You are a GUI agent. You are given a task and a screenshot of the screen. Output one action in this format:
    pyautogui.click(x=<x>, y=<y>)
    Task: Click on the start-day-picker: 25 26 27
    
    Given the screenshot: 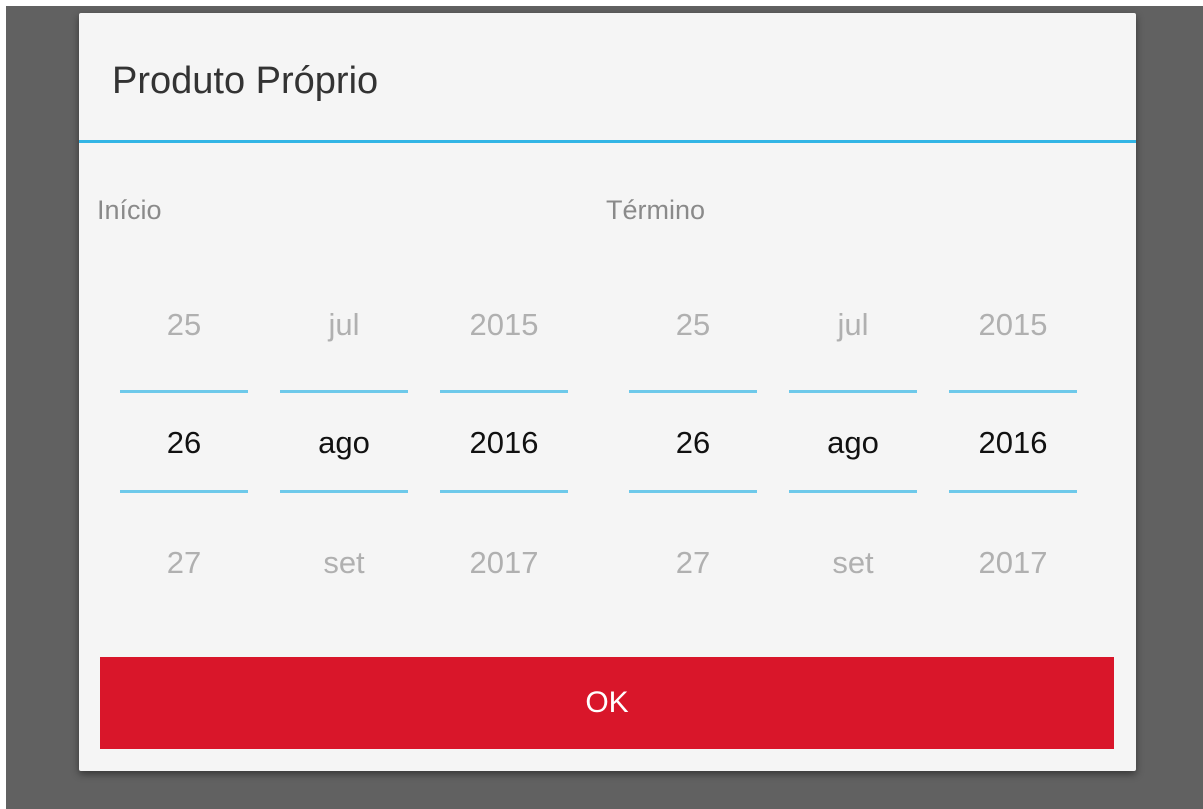 What is the action you would take?
    pyautogui.click(x=184, y=453)
    